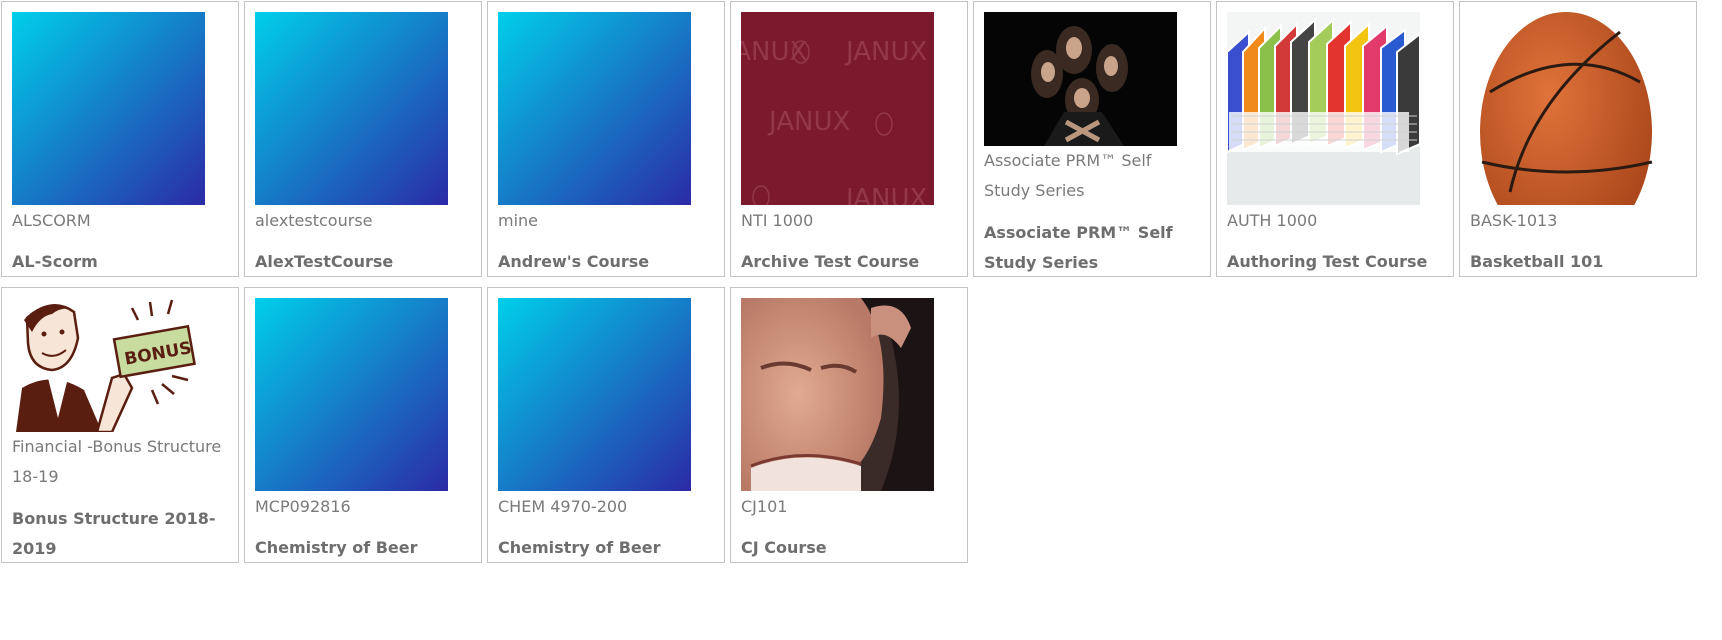 The image size is (1722, 640). I want to click on course-card: BASK-1013 Basketball 101, so click(1578, 139).